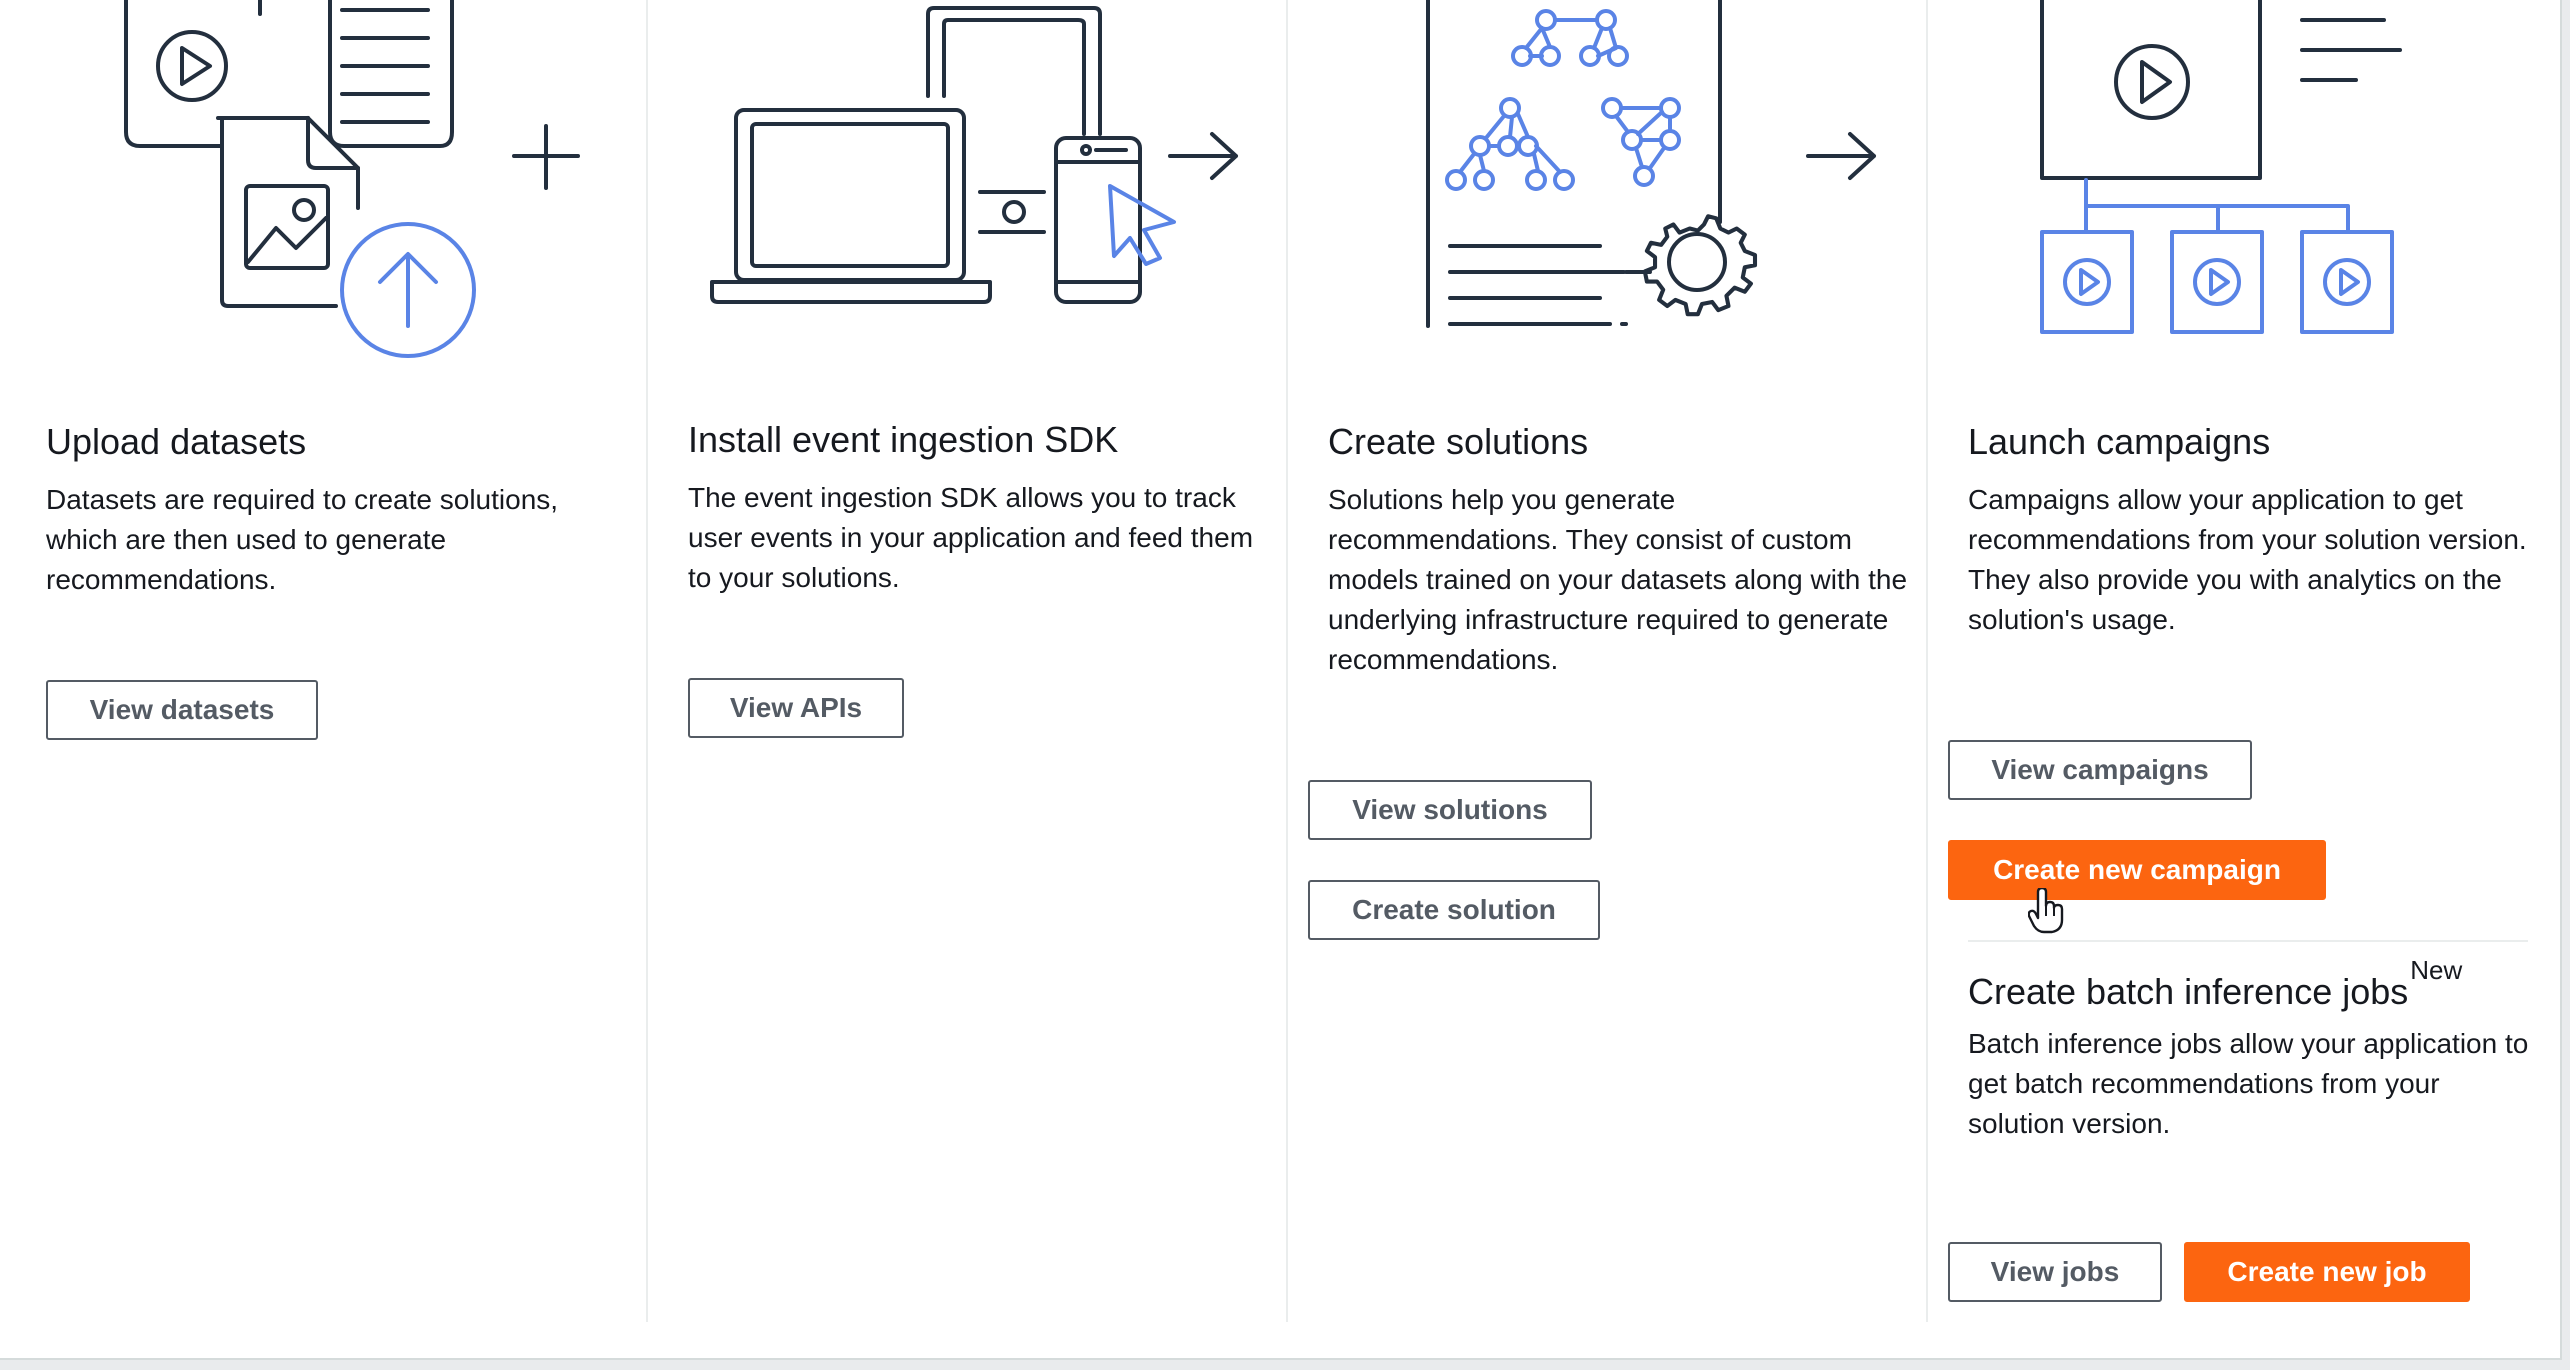  Describe the element at coordinates (903, 439) in the screenshot. I see `card-title-install-sdk: Install event ingestion SDK` at that location.